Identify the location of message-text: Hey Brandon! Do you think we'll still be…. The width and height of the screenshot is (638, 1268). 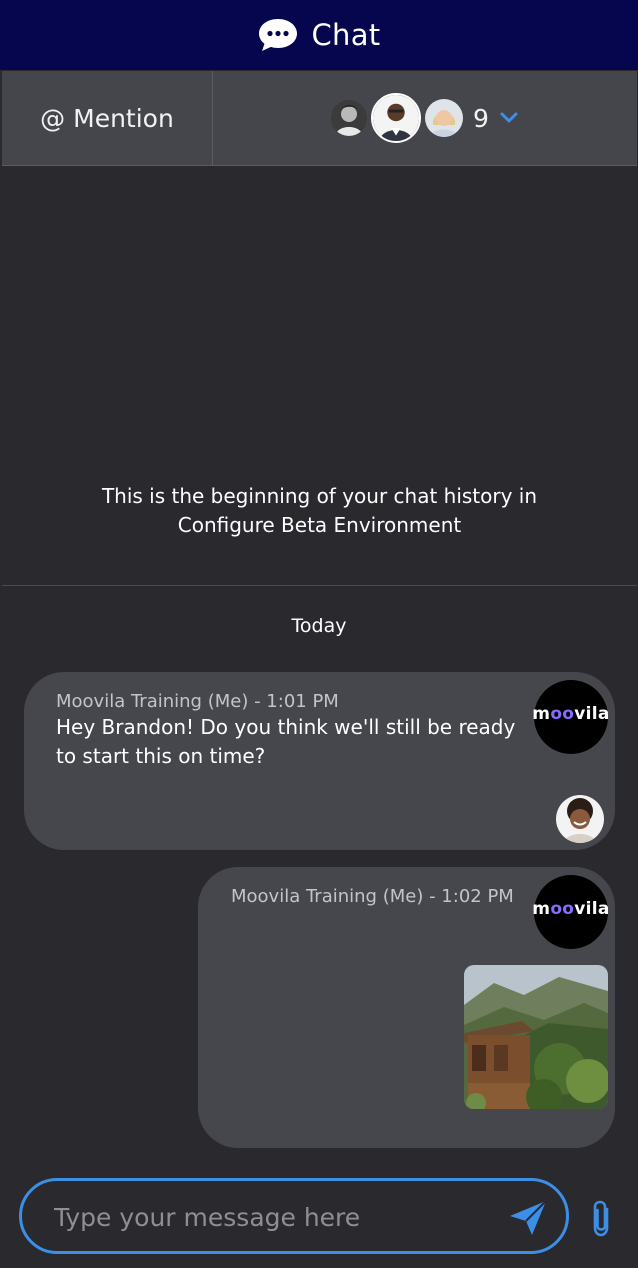
(285, 742).